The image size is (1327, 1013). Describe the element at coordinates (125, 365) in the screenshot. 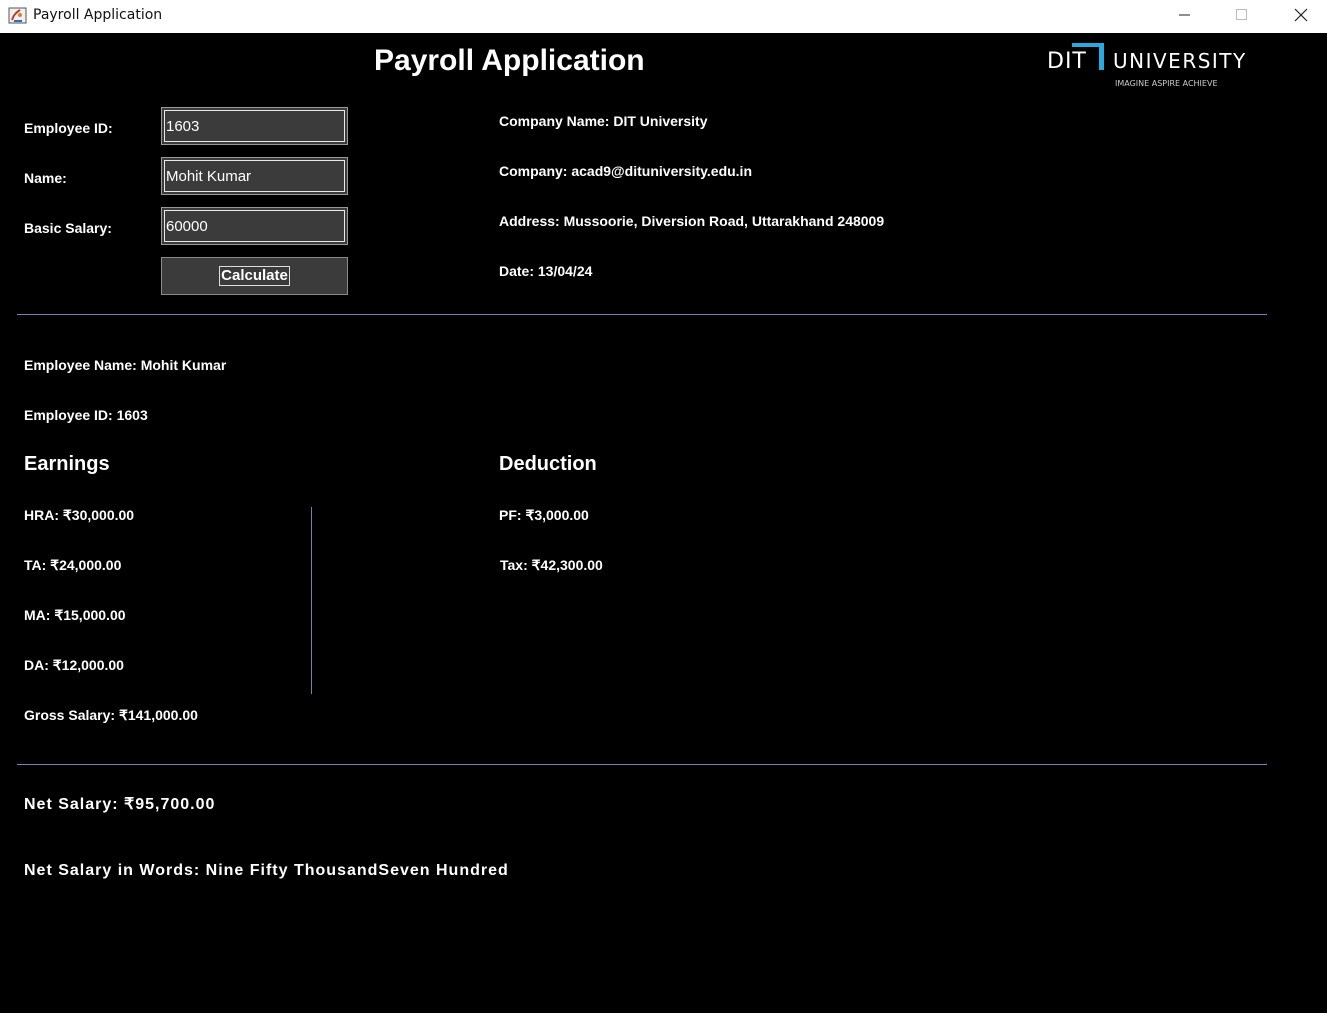

I see `employee-name-summary: Employee Name: Mohit Kumar` at that location.